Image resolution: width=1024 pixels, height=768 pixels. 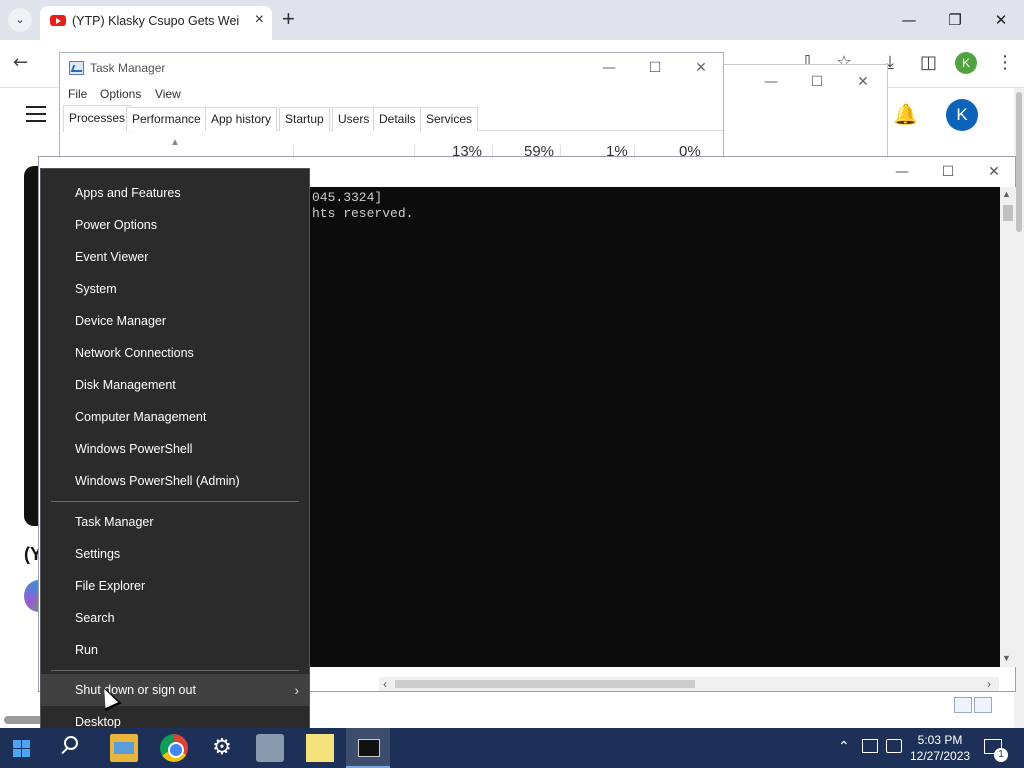 What do you see at coordinates (805, 112) in the screenshot?
I see `background-window: — ☐ ✕` at bounding box center [805, 112].